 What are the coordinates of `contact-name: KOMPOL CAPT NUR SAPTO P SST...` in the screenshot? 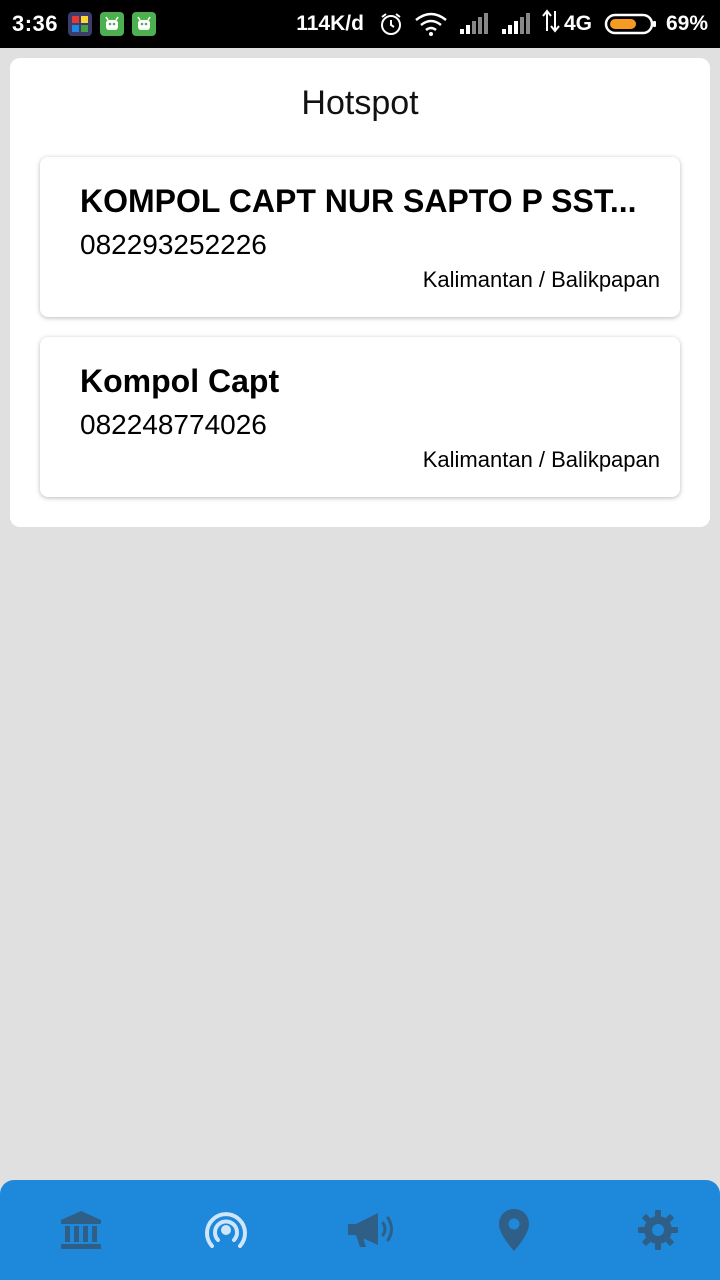 It's located at (358, 201).